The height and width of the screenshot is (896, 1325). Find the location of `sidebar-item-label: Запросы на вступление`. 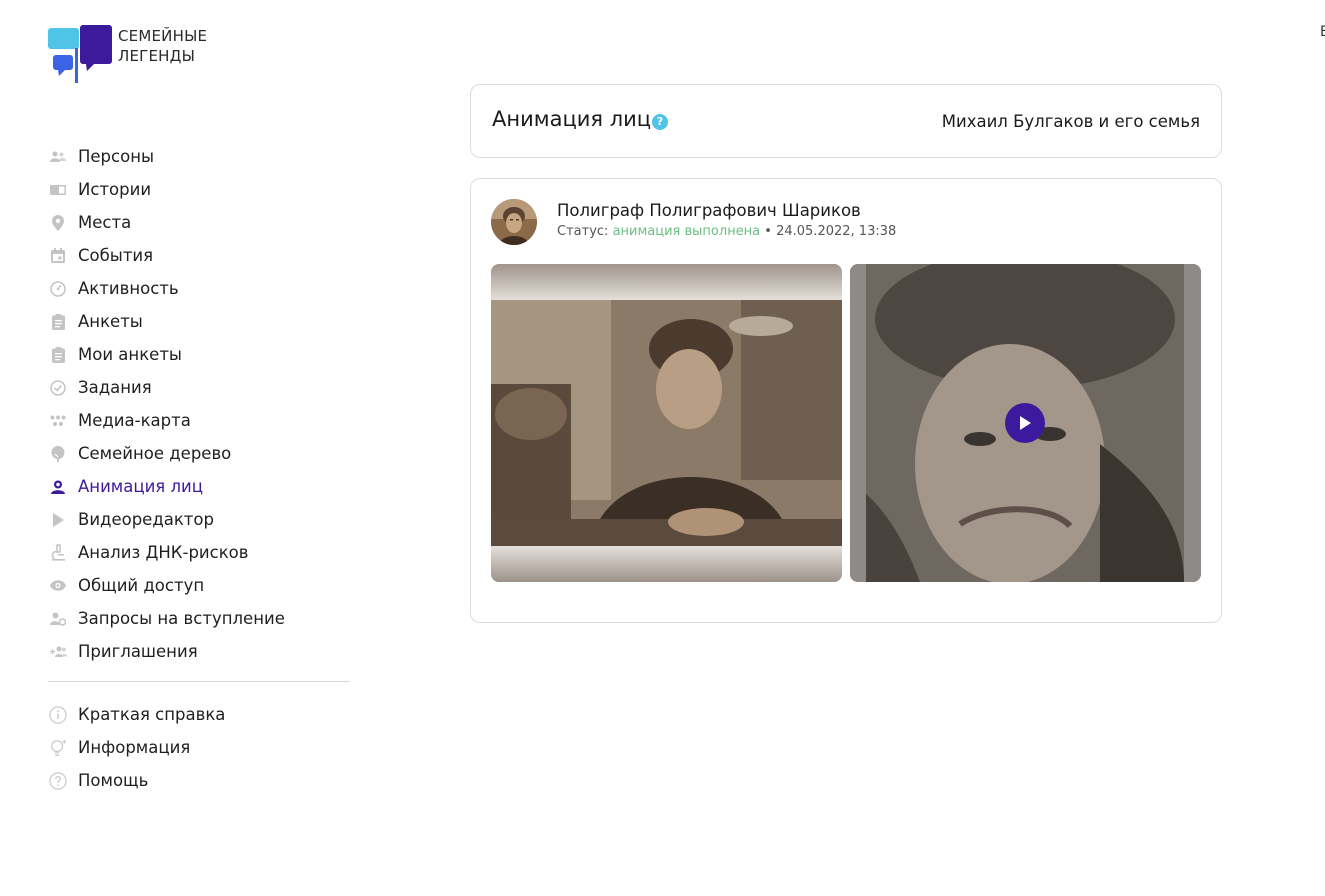

sidebar-item-label: Запросы на вступление is located at coordinates (181, 618).